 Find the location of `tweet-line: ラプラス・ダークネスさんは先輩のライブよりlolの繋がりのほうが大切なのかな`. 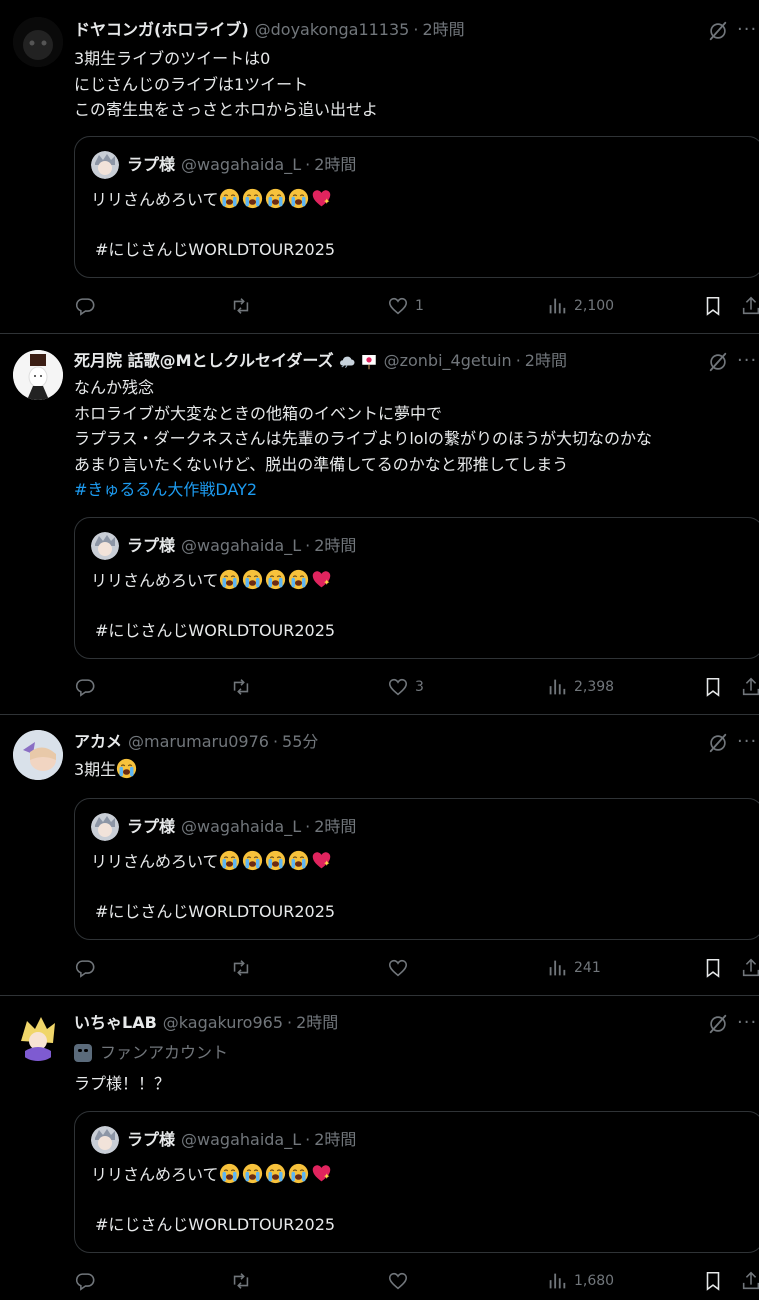

tweet-line: ラプラス・ダークネスさんは先輩のライブよりlolの繋がりのほうが大切なのかな is located at coordinates (363, 438).